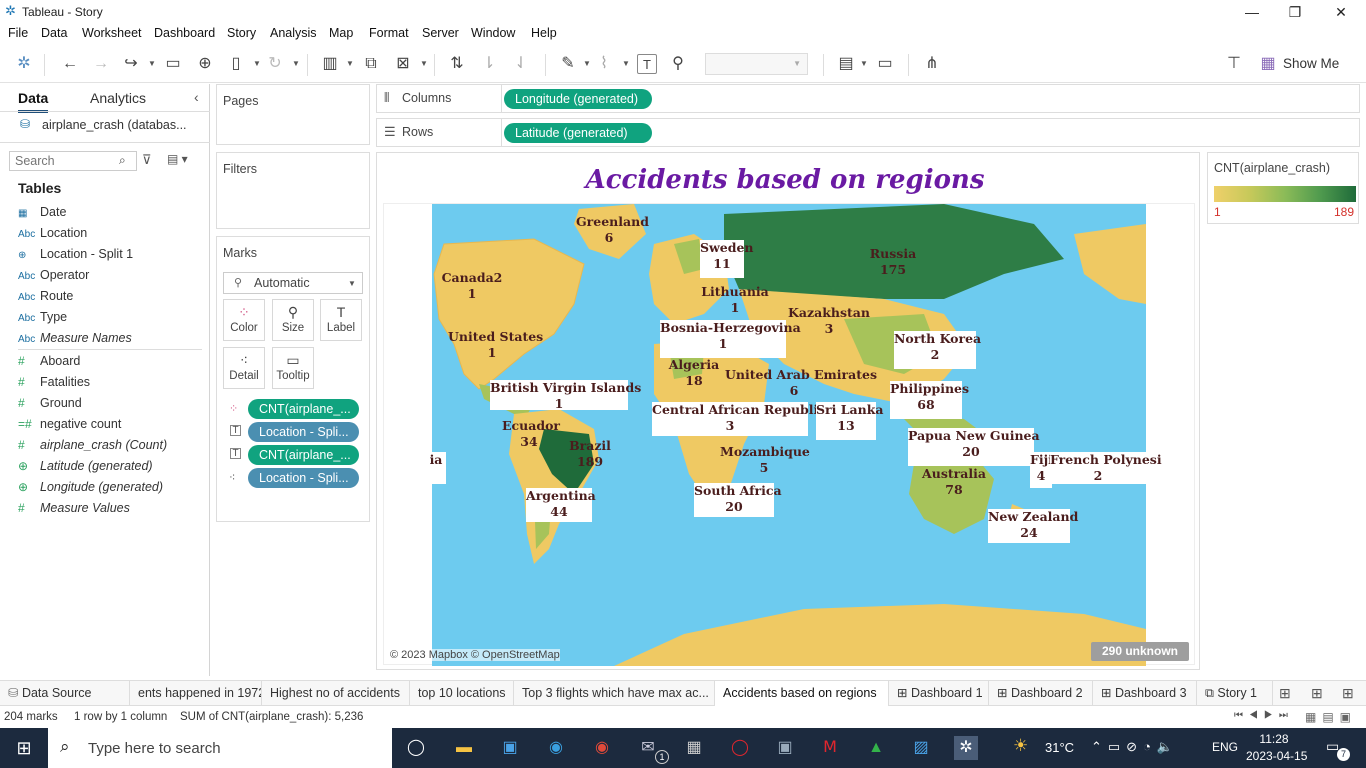  What do you see at coordinates (937, 350) in the screenshot?
I see `map-label-north-korea: North Korea 2` at bounding box center [937, 350].